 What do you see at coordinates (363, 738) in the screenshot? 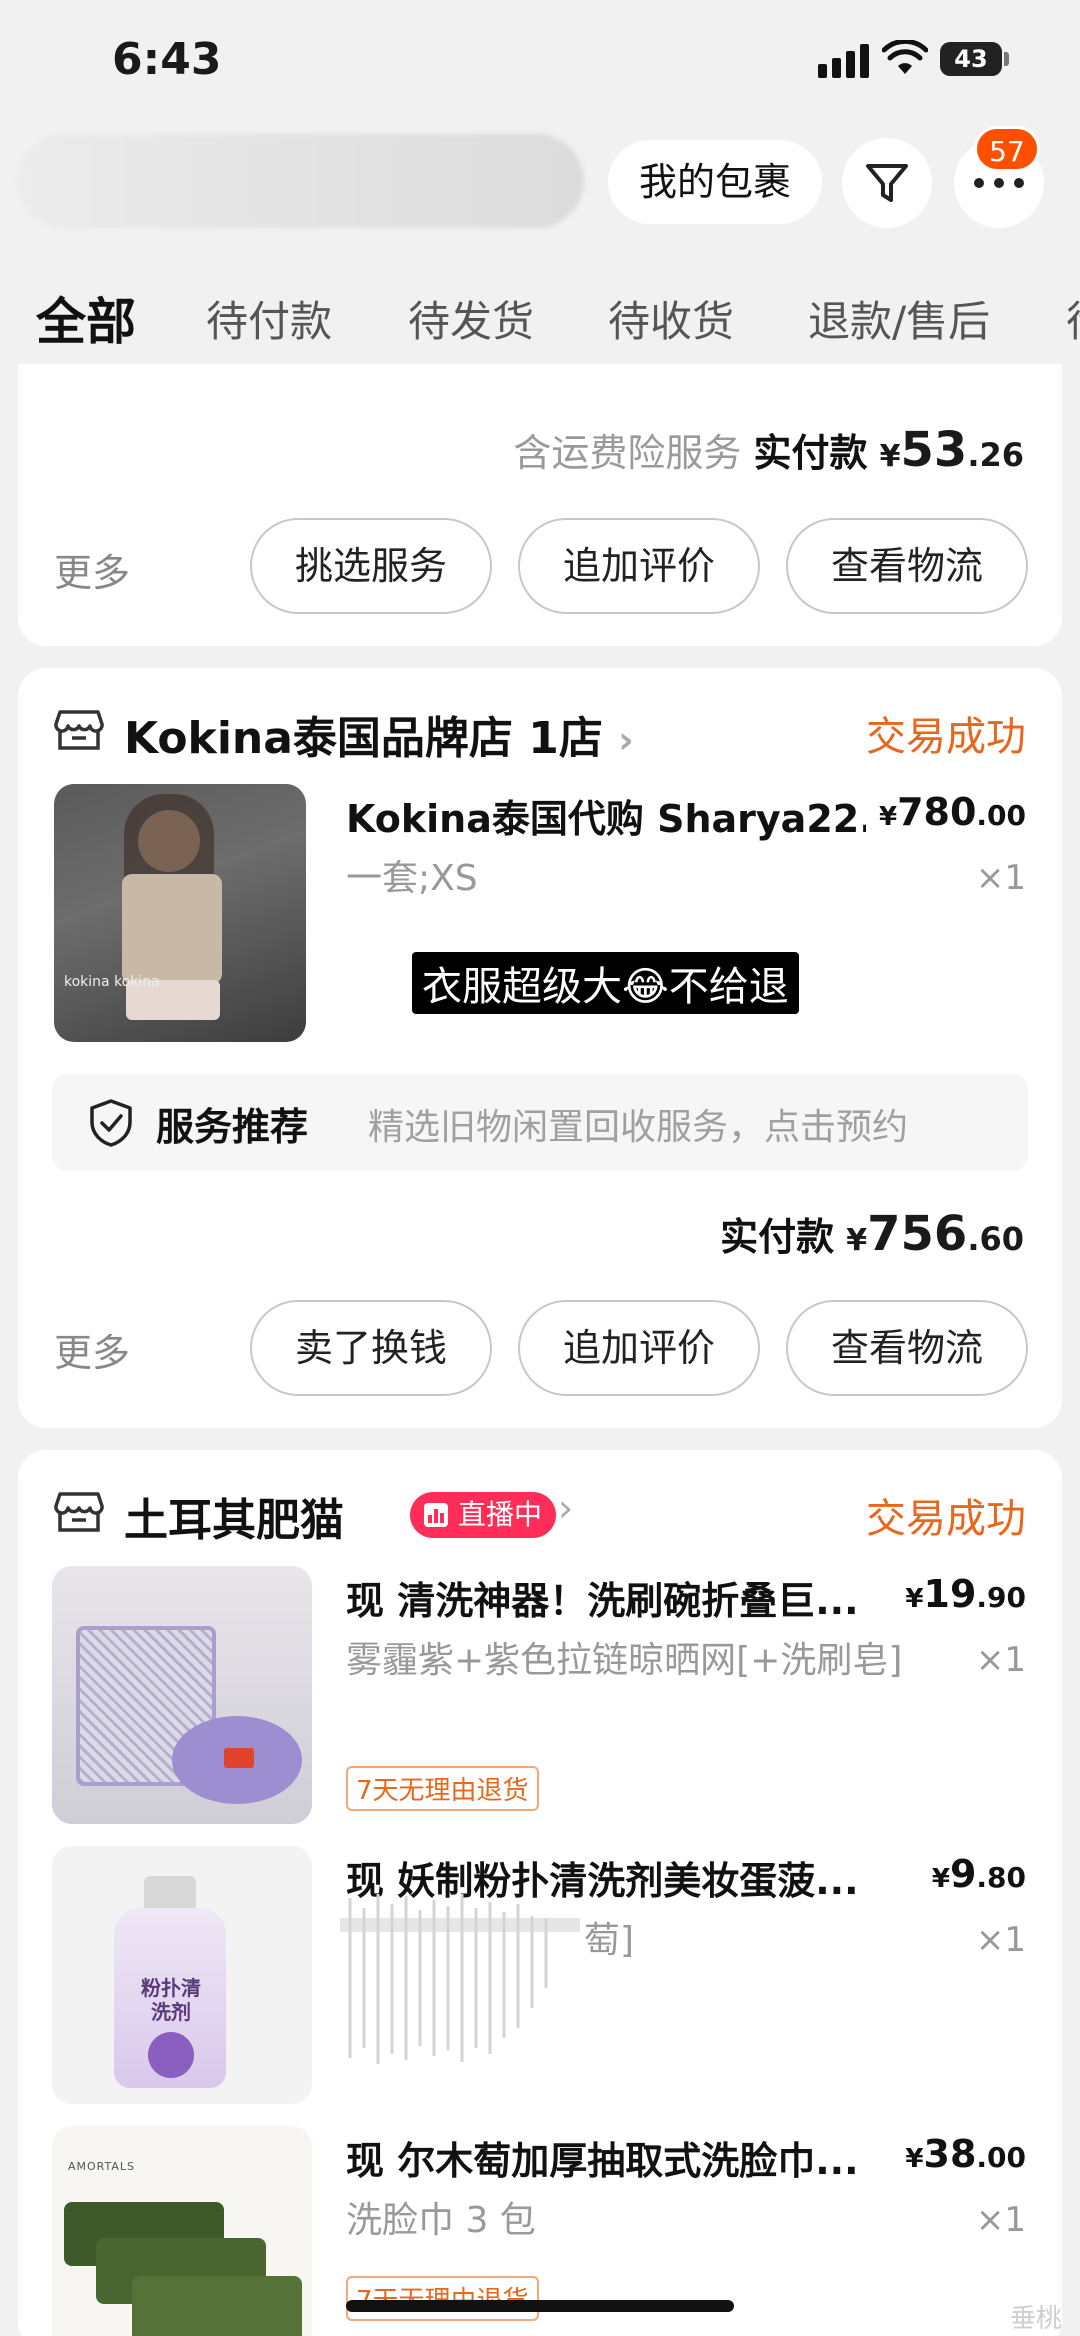
I see `shop-name-text: Kokina泰国品牌店 1店` at bounding box center [363, 738].